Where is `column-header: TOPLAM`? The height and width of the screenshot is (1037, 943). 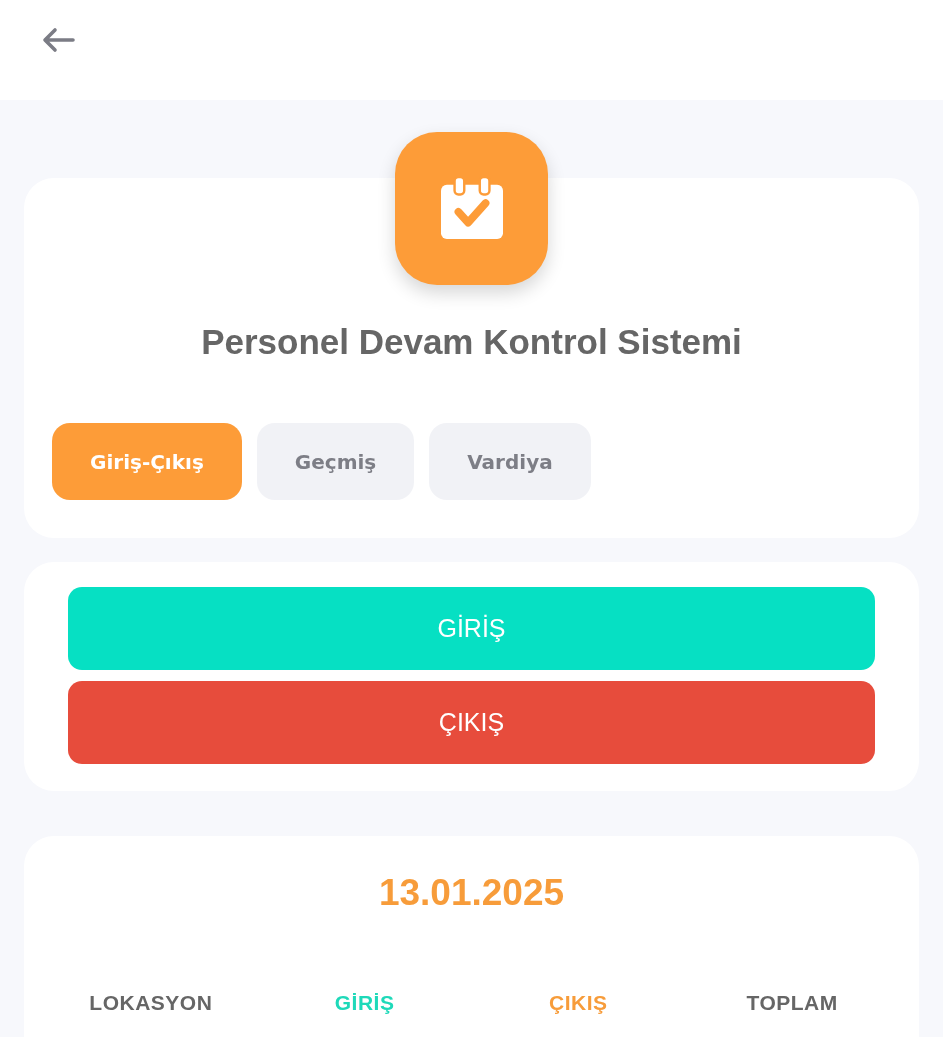 column-header: TOPLAM is located at coordinates (792, 1003).